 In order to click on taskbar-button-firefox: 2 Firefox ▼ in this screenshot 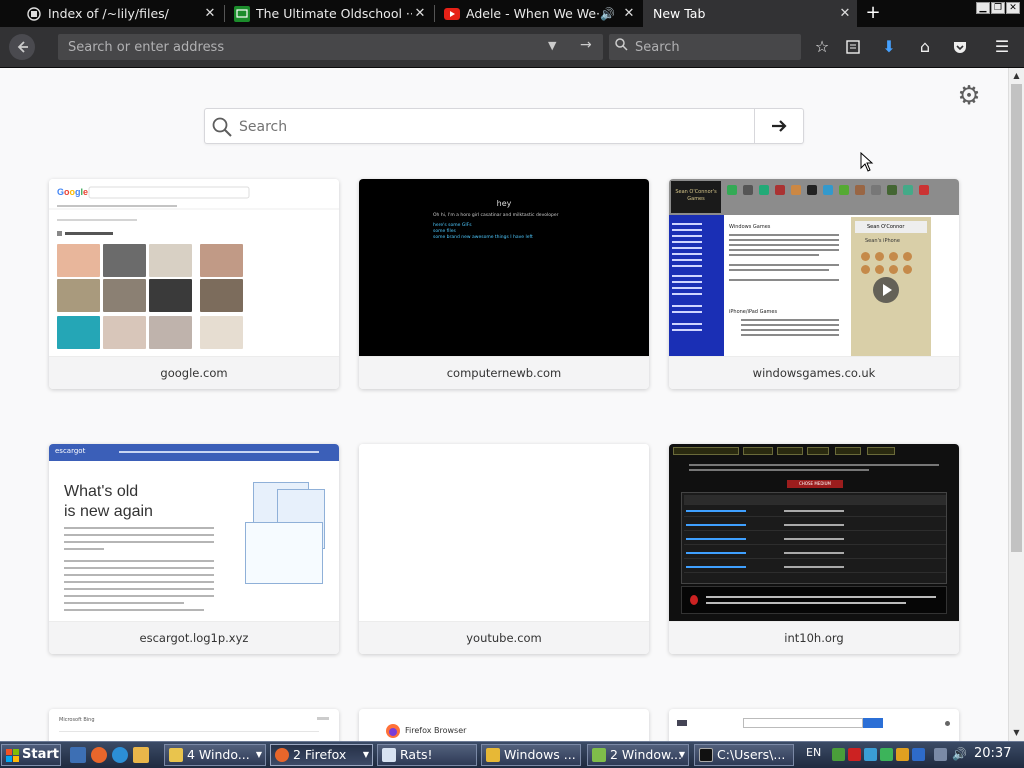, I will do `click(321, 755)`.